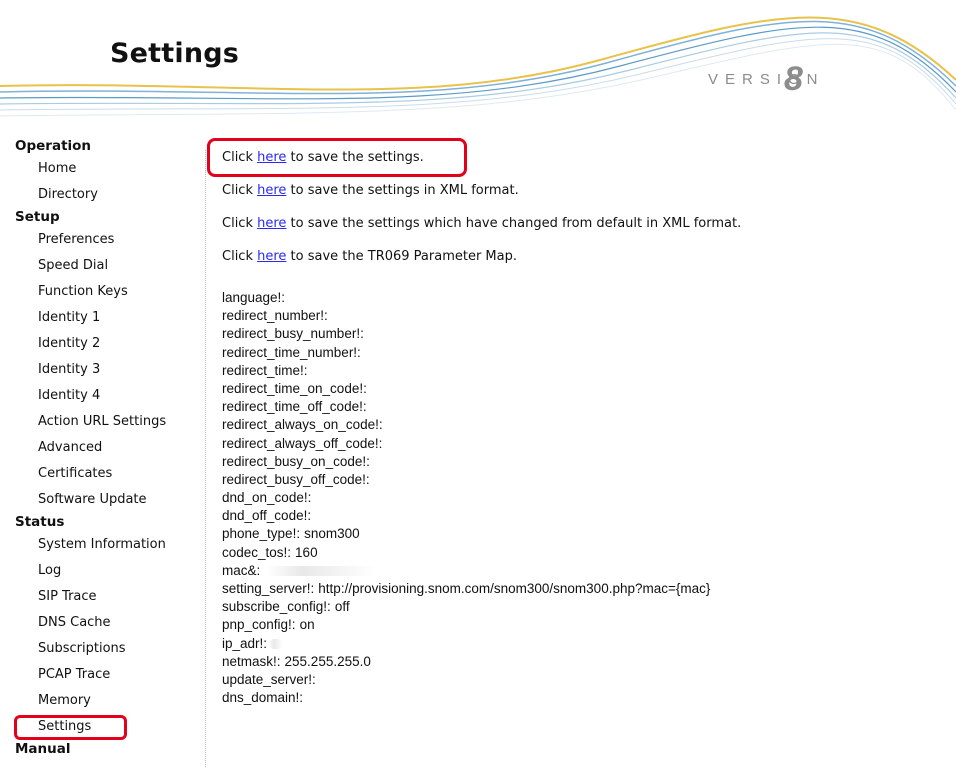 The width and height of the screenshot is (956, 767). What do you see at coordinates (265, 370) in the screenshot?
I see `setting-key: redirect_time!:` at bounding box center [265, 370].